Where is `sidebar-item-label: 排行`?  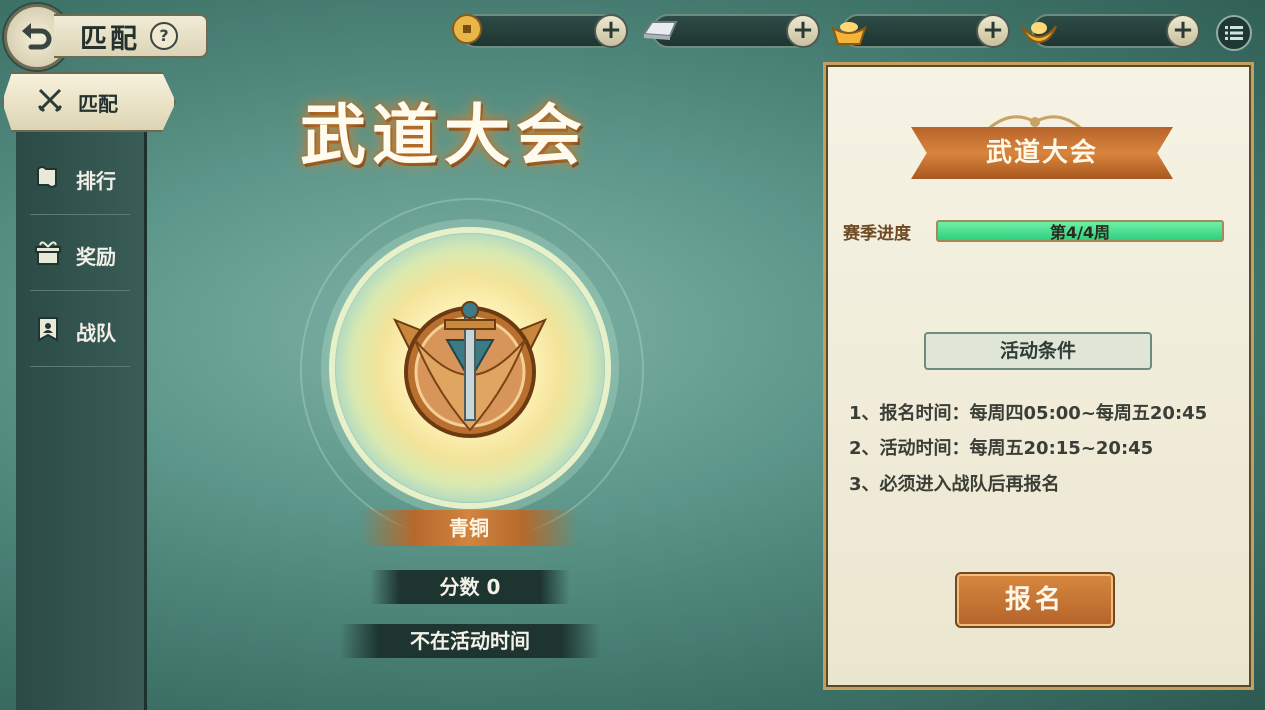
sidebar-item-label: 排行 is located at coordinates (96, 180).